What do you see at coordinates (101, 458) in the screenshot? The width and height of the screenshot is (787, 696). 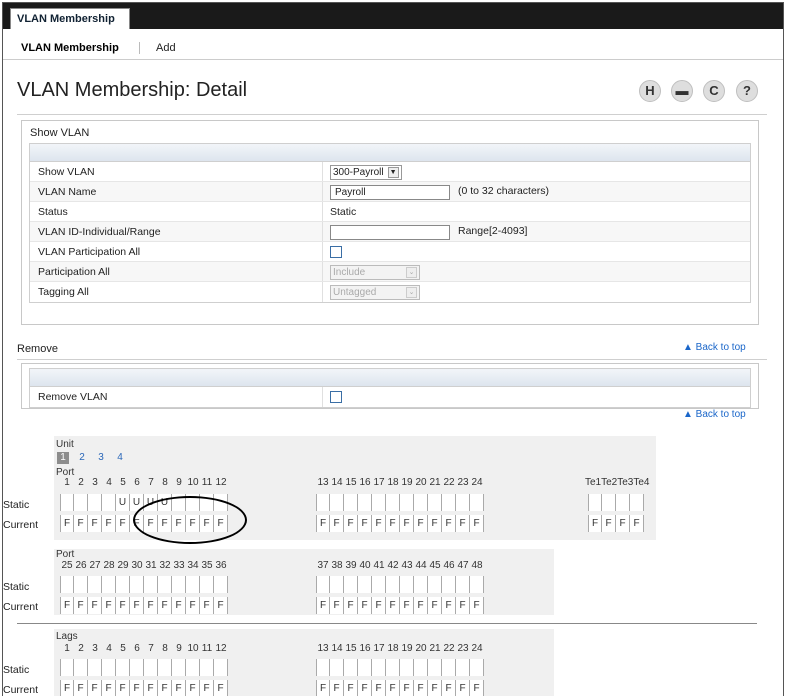 I see `unit-3-link: 3` at bounding box center [101, 458].